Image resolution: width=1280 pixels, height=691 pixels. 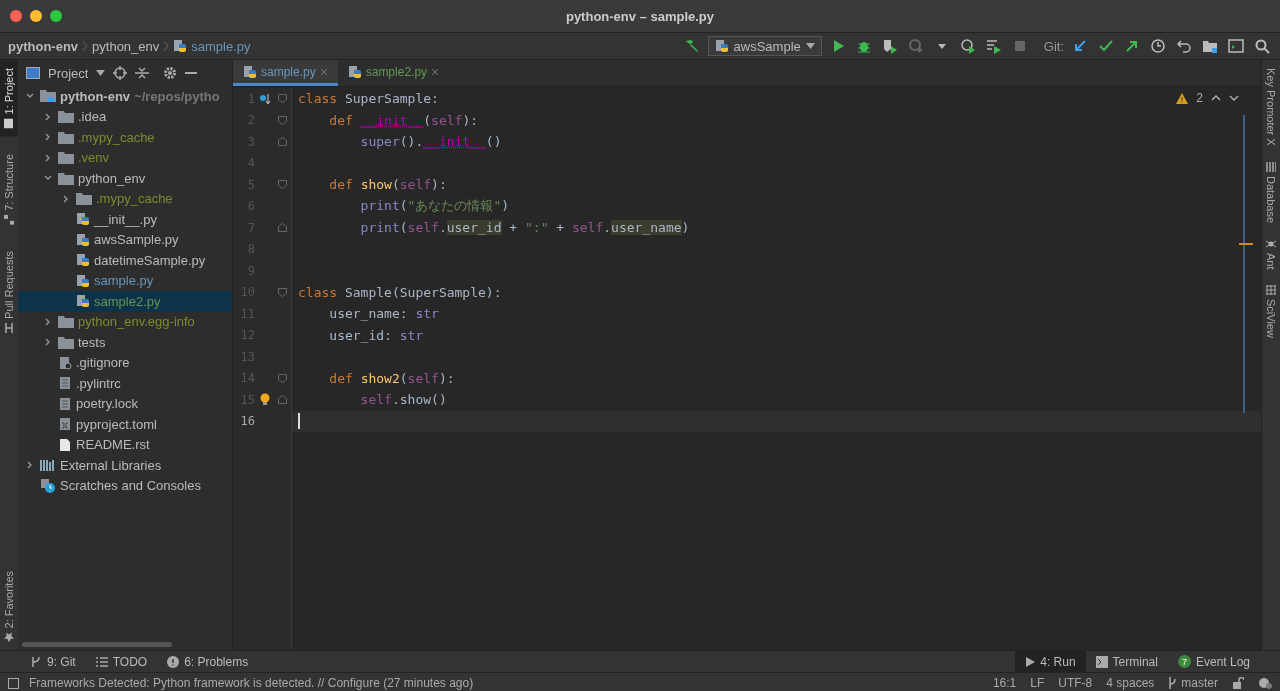 I want to click on editor-tab: sample2.py, so click(x=393, y=73).